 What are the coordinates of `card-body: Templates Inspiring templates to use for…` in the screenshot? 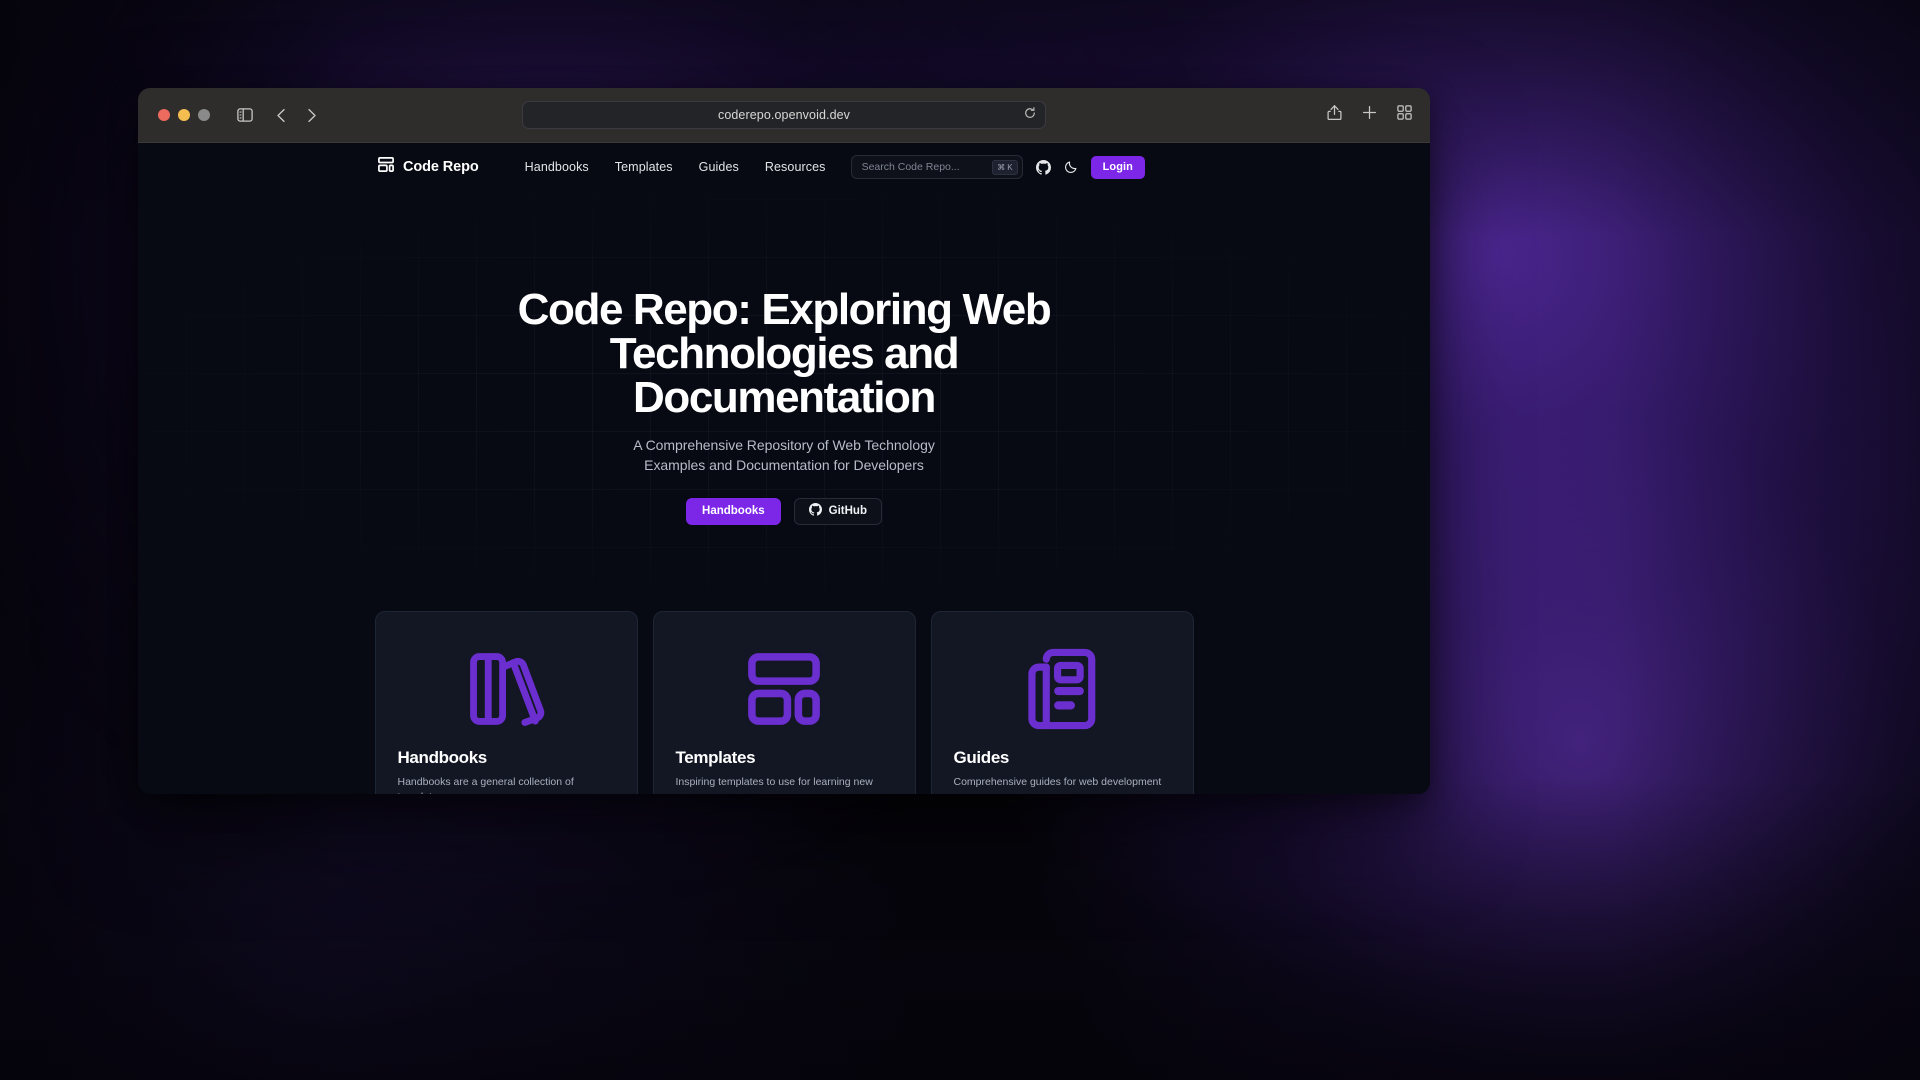 It's located at (784, 769).